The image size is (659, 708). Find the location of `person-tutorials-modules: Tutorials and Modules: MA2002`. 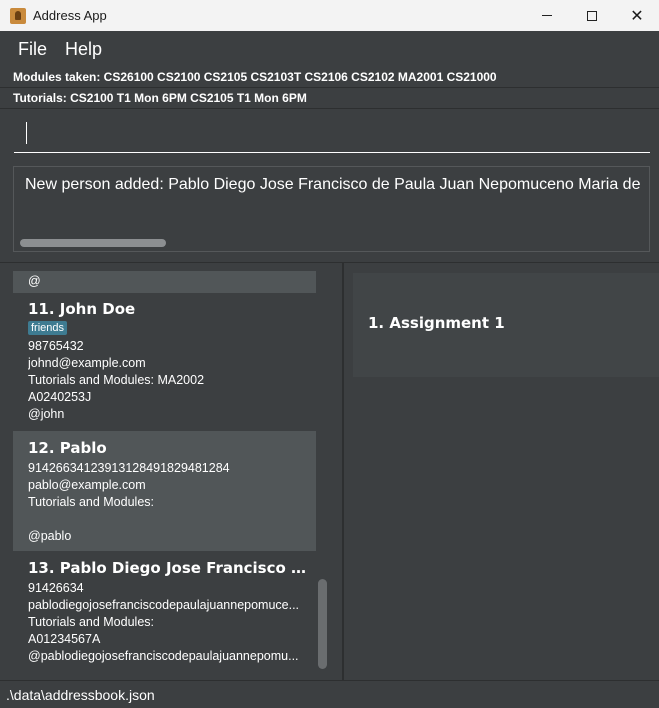

person-tutorials-modules: Tutorials and Modules: MA2002 is located at coordinates (116, 380).